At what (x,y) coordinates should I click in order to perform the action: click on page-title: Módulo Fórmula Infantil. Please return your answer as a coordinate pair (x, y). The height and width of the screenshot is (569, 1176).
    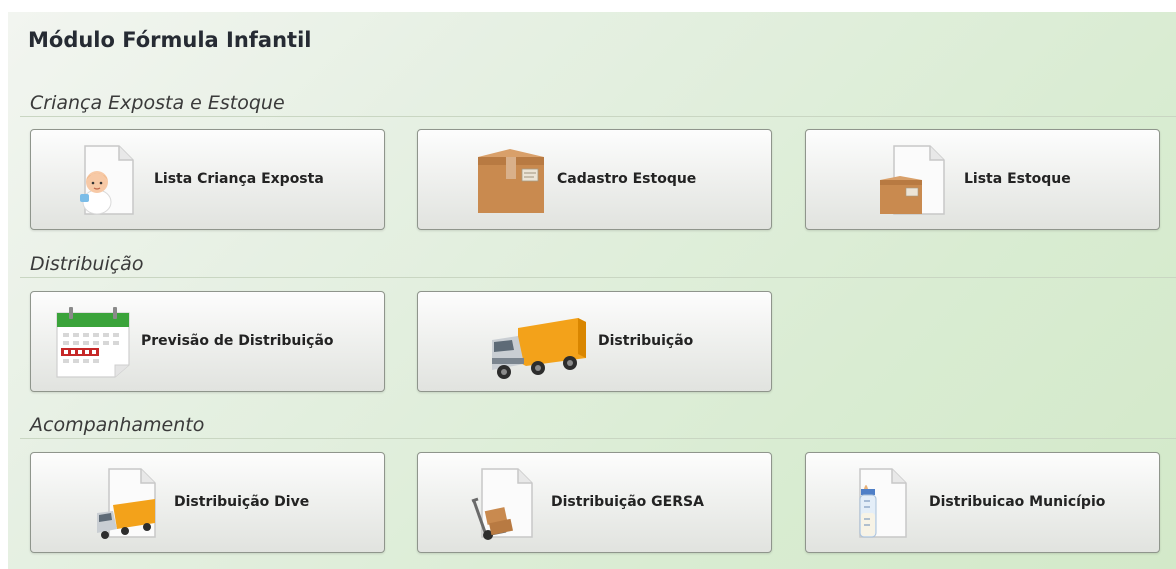
    Looking at the image, I should click on (170, 40).